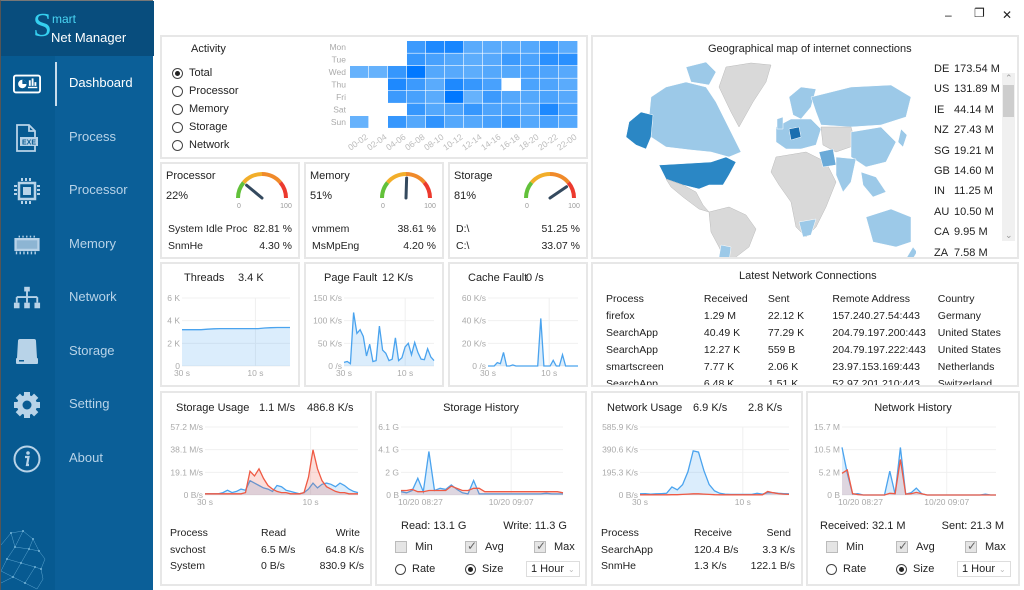 The width and height of the screenshot is (1024, 590). I want to click on sidebar-item-memory: Memory, so click(77, 245).